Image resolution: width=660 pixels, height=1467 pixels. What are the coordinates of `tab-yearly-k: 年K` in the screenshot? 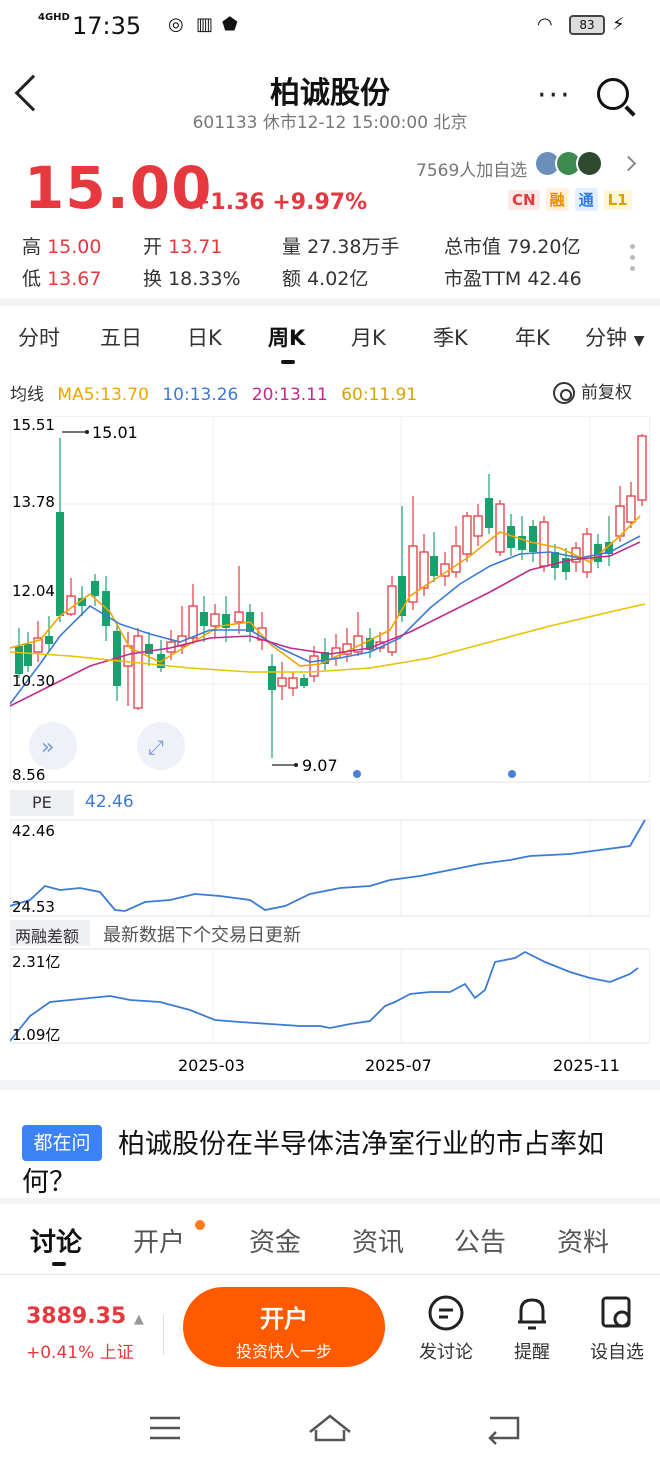 It's located at (532, 337).